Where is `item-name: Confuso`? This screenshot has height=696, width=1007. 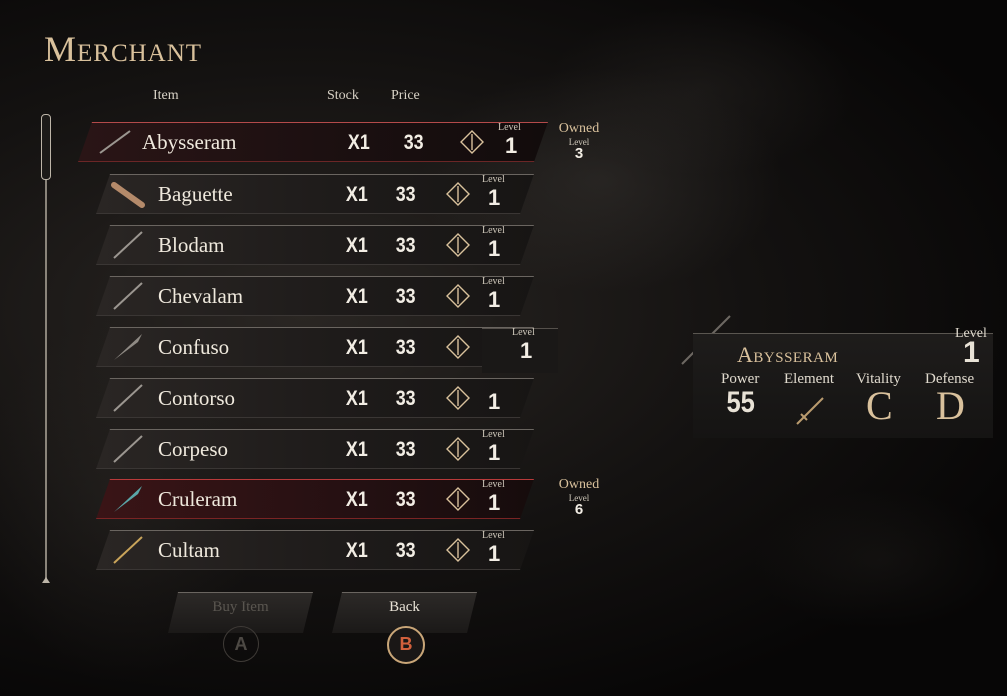
item-name: Confuso is located at coordinates (194, 347).